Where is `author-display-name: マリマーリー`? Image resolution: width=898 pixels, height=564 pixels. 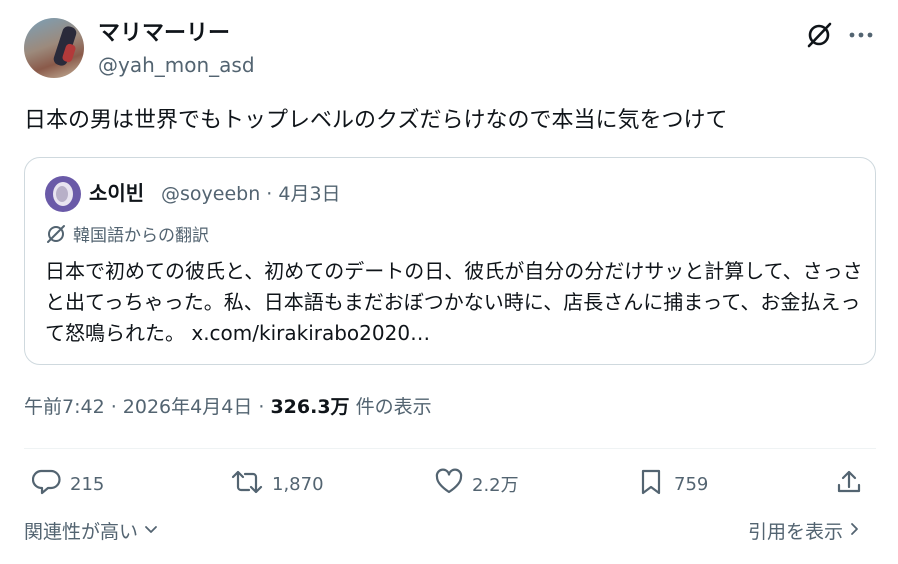 author-display-name: マリマーリー is located at coordinates (164, 34).